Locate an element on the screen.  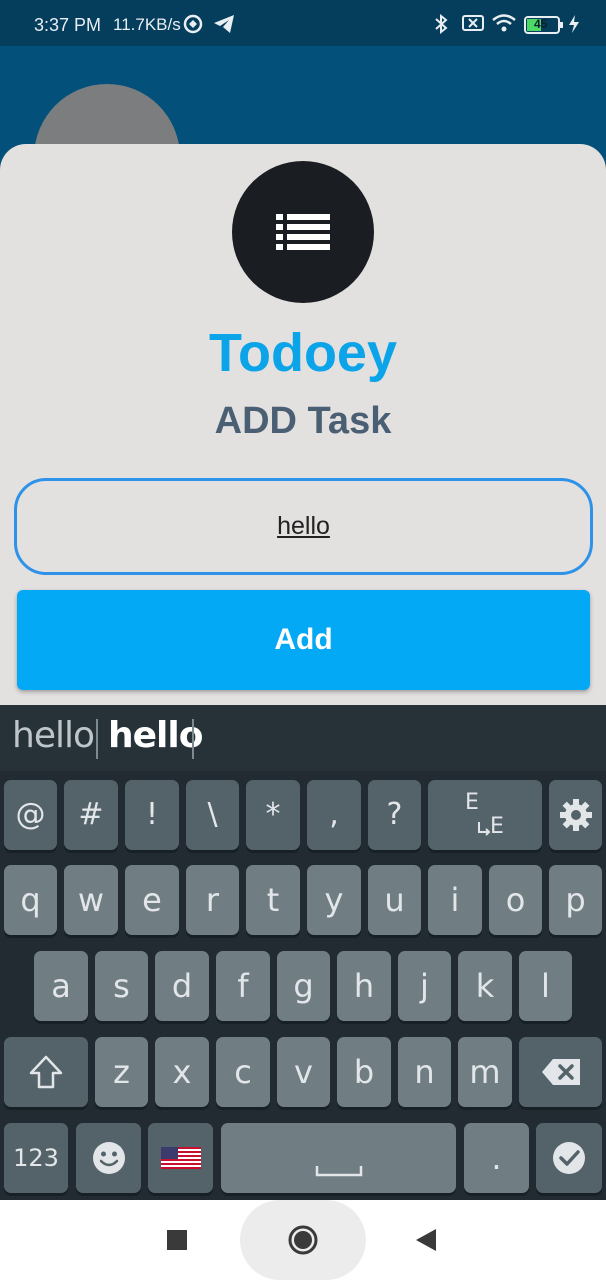
navigation-bar is located at coordinates (303, 1240).